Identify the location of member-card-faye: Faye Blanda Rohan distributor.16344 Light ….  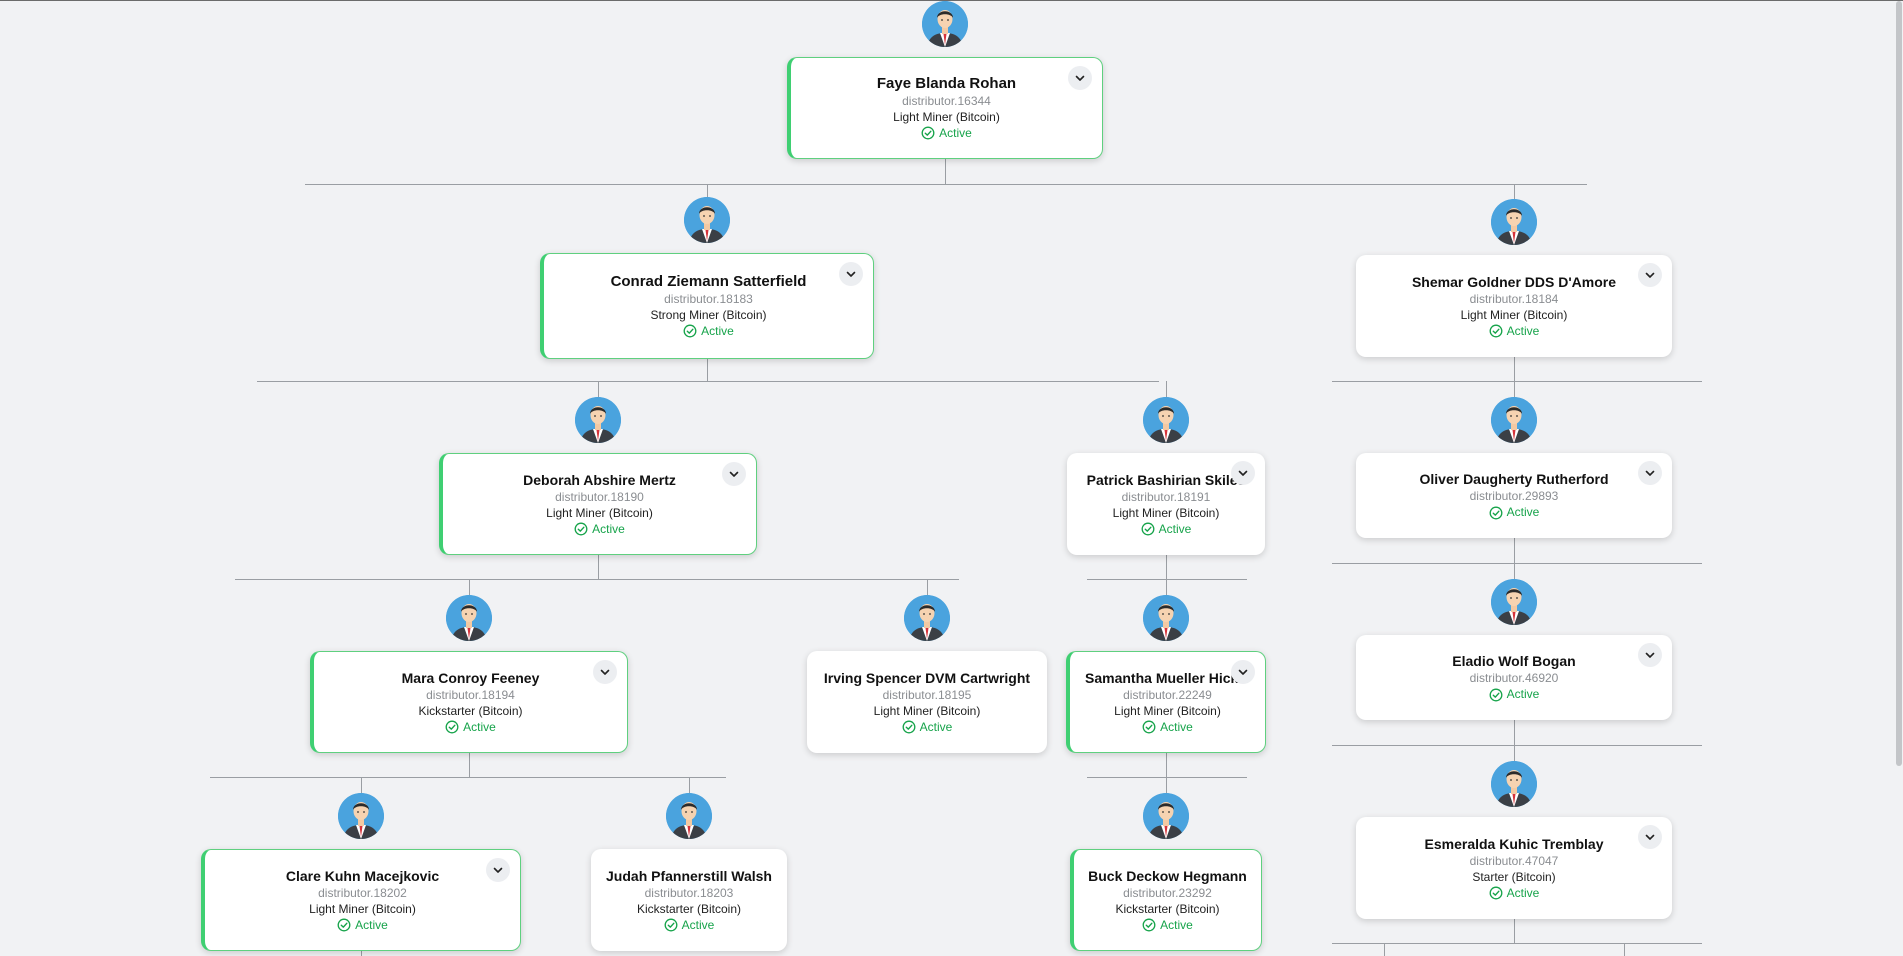
(945, 108).